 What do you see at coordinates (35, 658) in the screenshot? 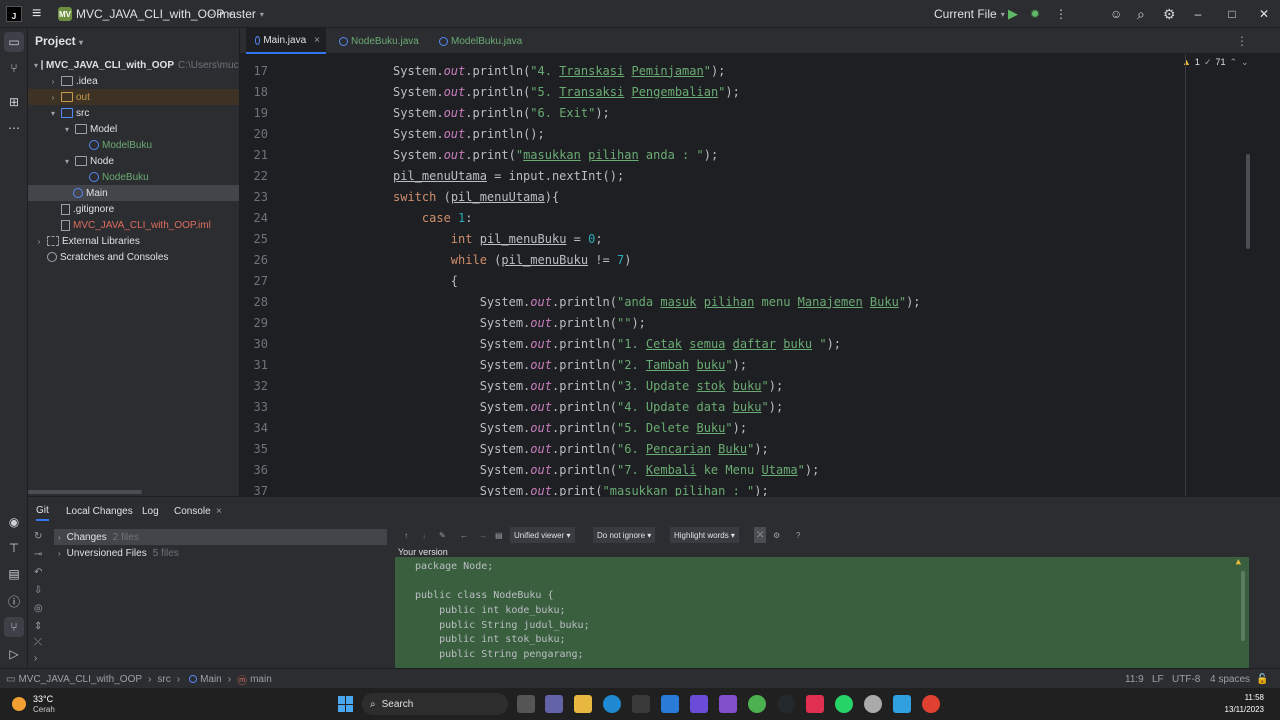
I see `more-icon: ›` at bounding box center [35, 658].